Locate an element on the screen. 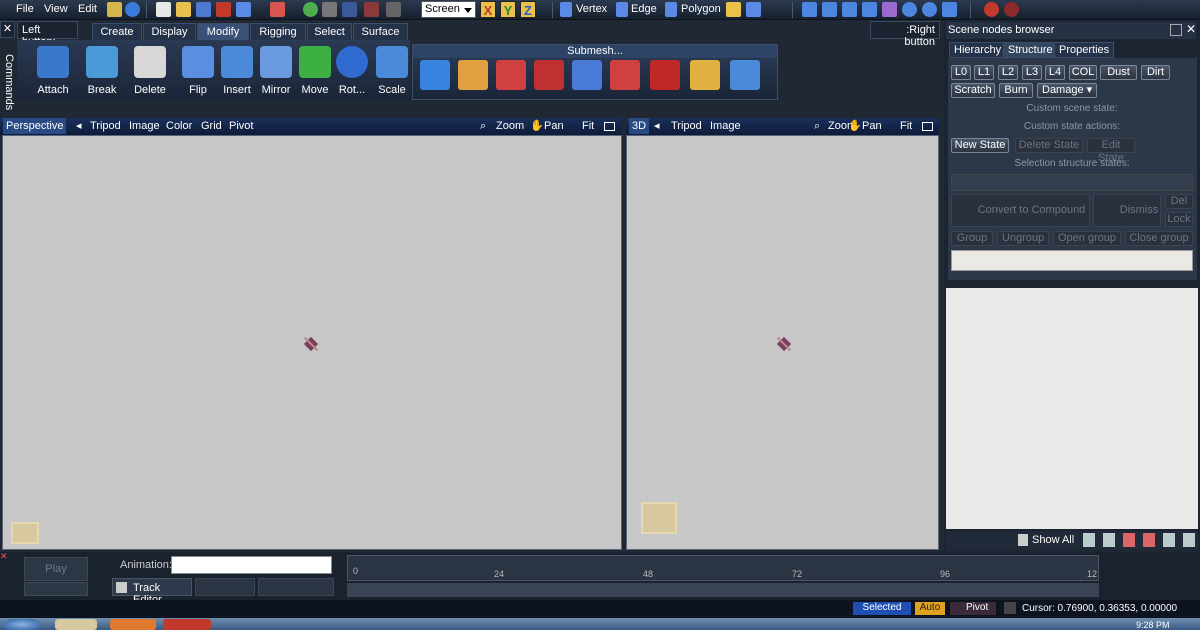 The height and width of the screenshot is (630, 1200). add-key-button is located at coordinates (225, 587).